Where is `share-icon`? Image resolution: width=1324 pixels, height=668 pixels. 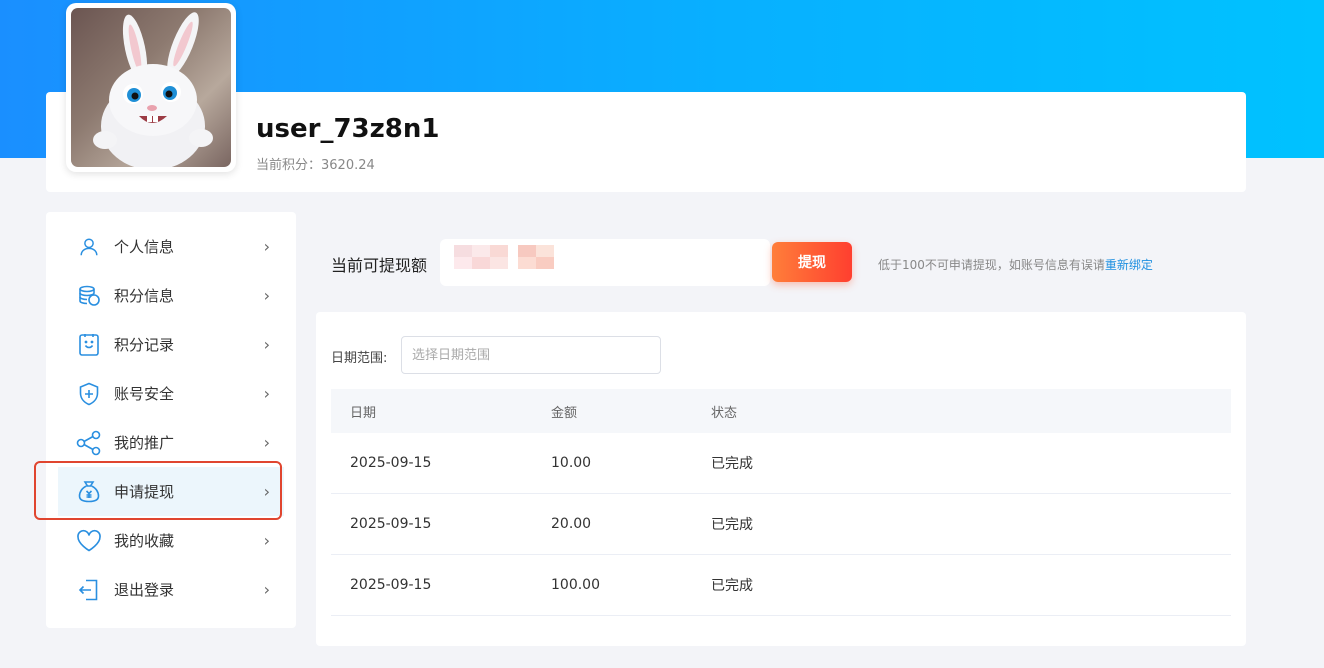
share-icon is located at coordinates (89, 443).